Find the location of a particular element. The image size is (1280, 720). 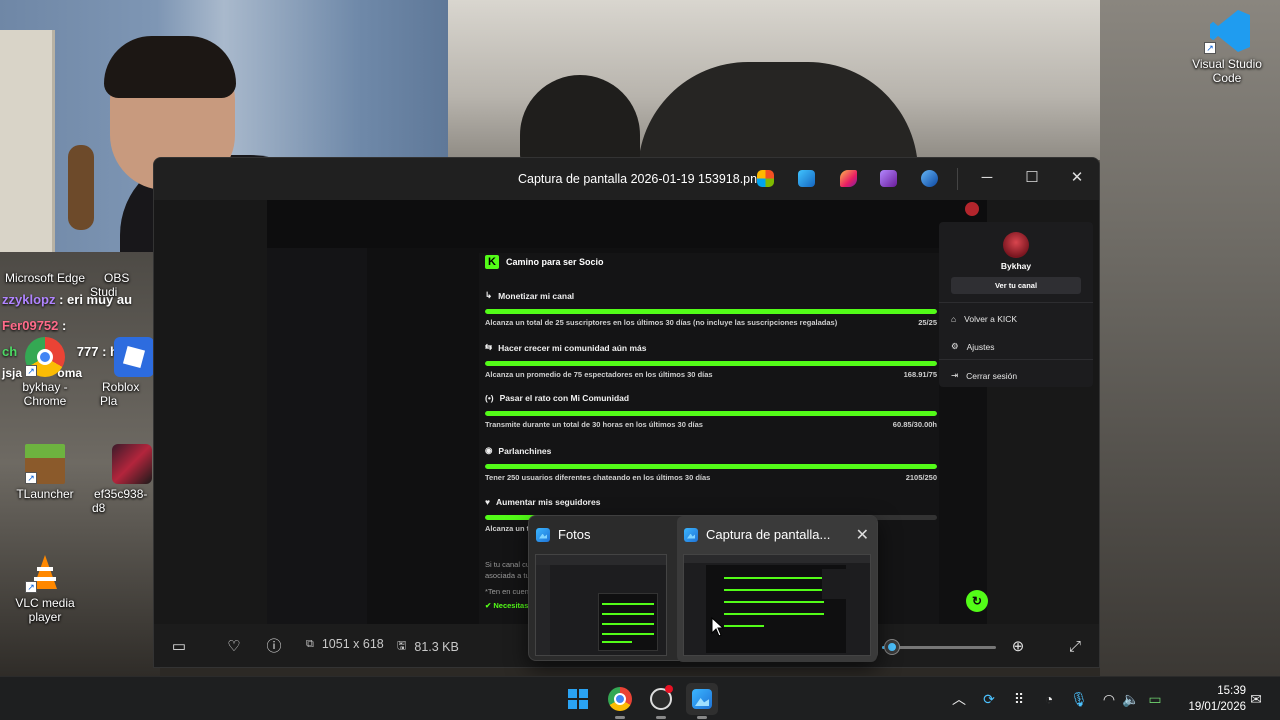

kick-logo-icon: K is located at coordinates (492, 262).